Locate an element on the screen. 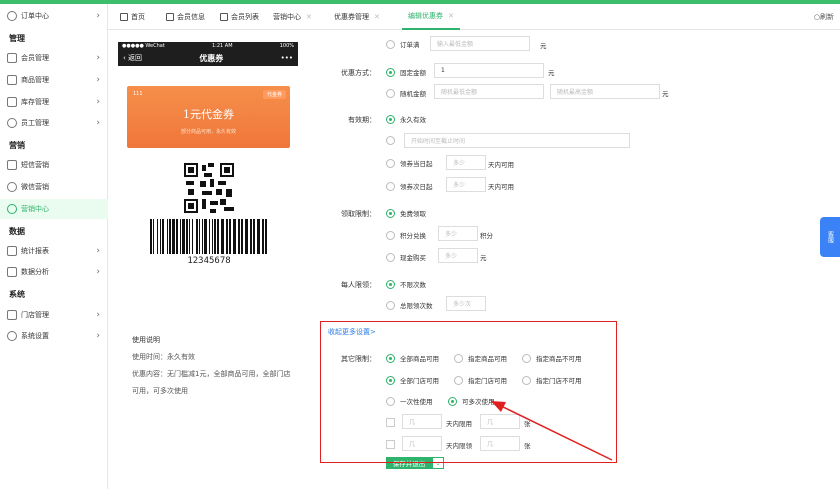  sidebar-item-reports: 统计报表 › is located at coordinates (54, 251).